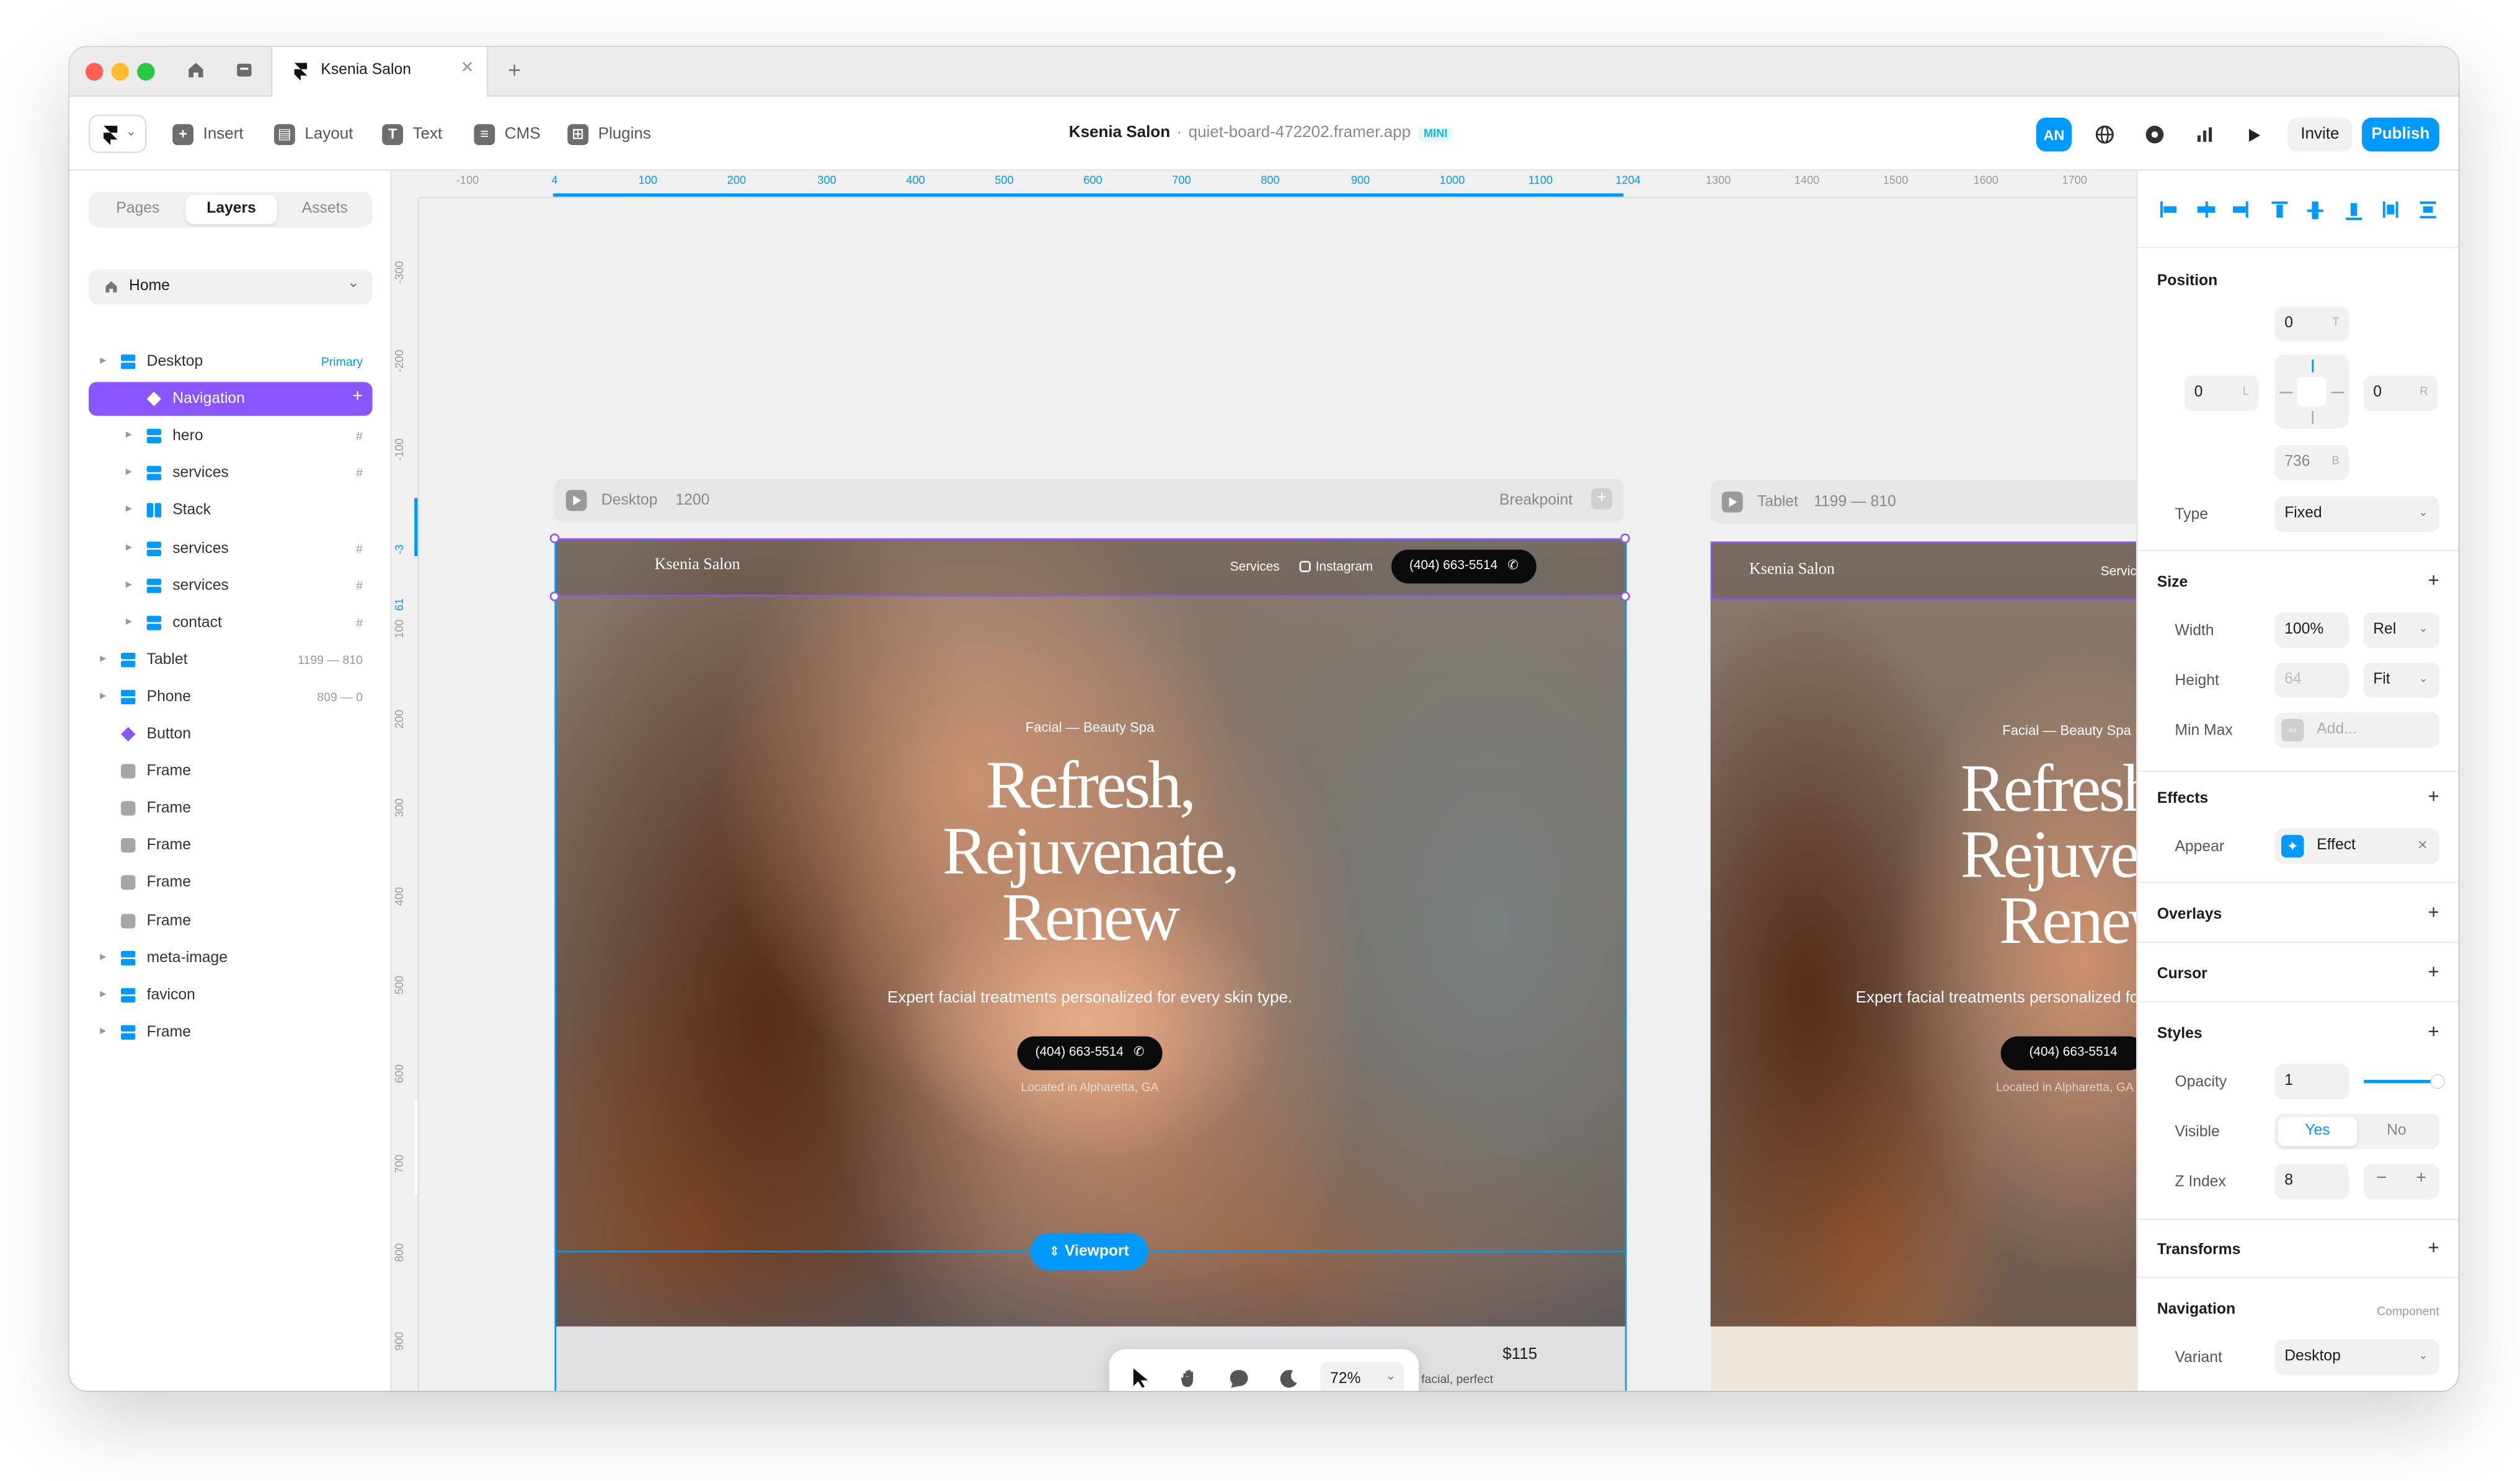 This screenshot has width=2520, height=1481. Describe the element at coordinates (231, 660) in the screenshot. I see `layer-row: ▶ Tablet 1199 — 810` at that location.